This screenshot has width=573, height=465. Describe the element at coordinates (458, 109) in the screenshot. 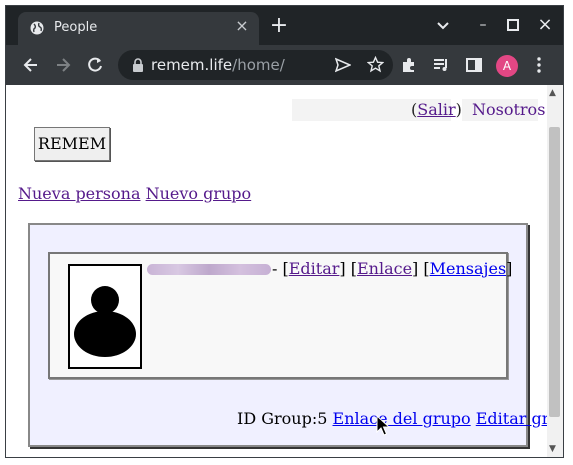

I see `paren-close: )` at that location.